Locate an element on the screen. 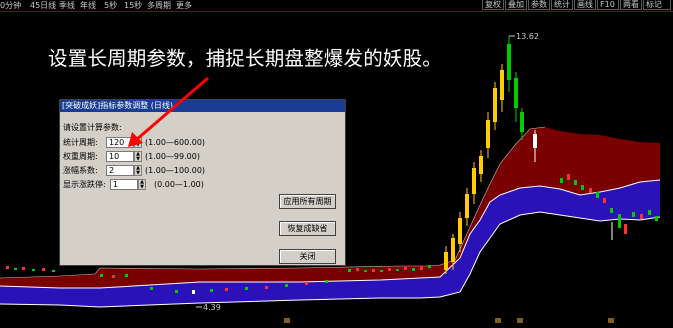 The height and width of the screenshot is (328, 673). low-price-label: 4.39 is located at coordinates (212, 307).